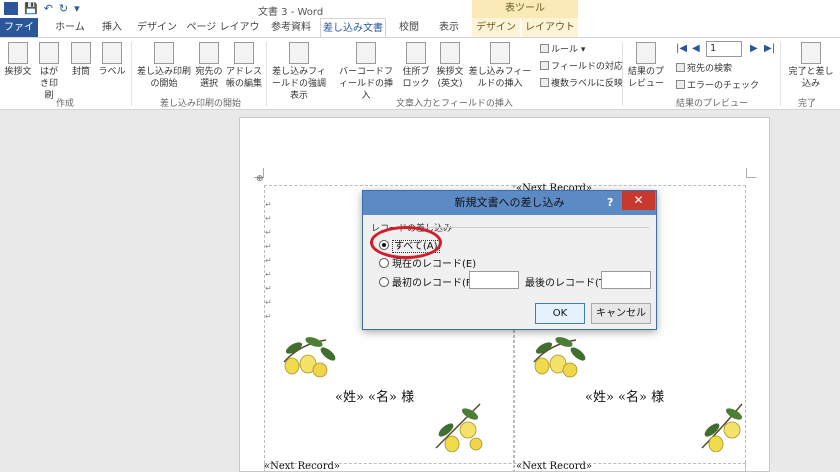  I want to click on highlight-icon, so click(299, 53).